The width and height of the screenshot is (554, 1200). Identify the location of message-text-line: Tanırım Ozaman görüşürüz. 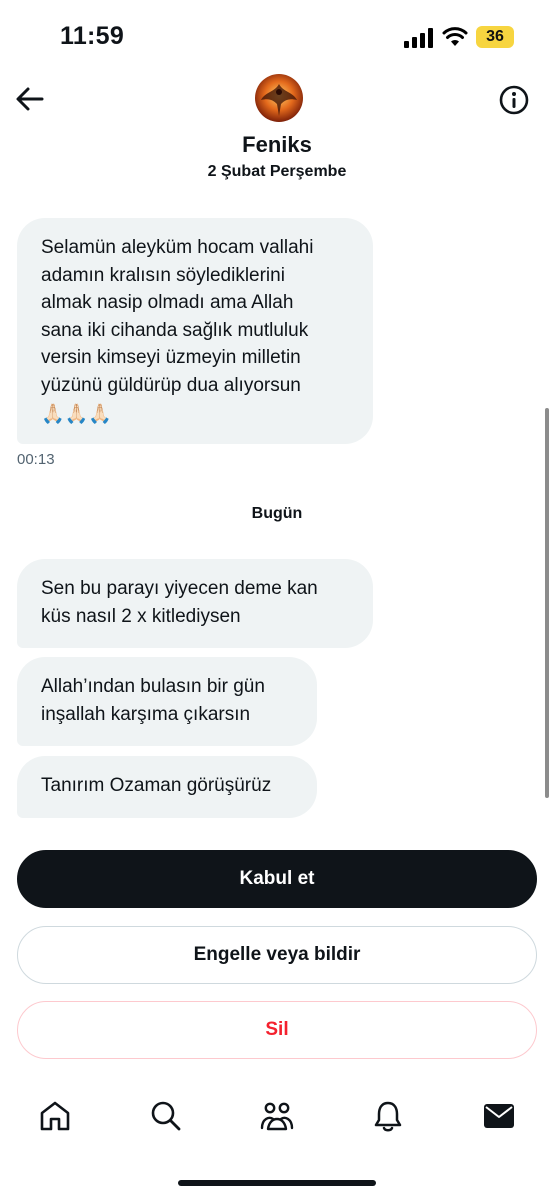
(156, 785).